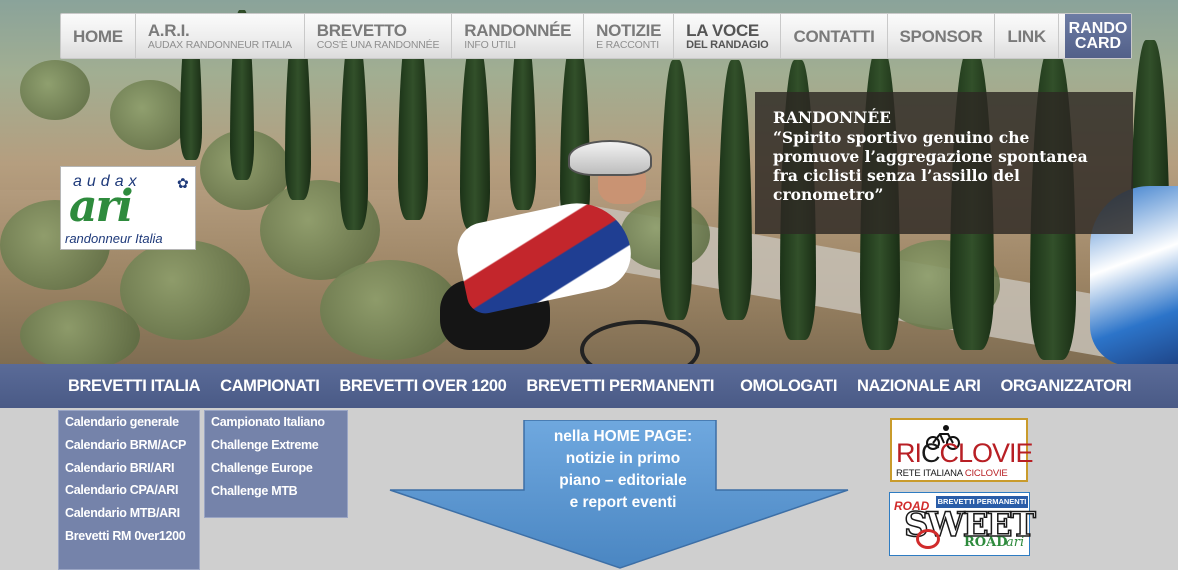 The width and height of the screenshot is (1178, 570). I want to click on ricclovie-name-c: CLOVIE, so click(986, 453).